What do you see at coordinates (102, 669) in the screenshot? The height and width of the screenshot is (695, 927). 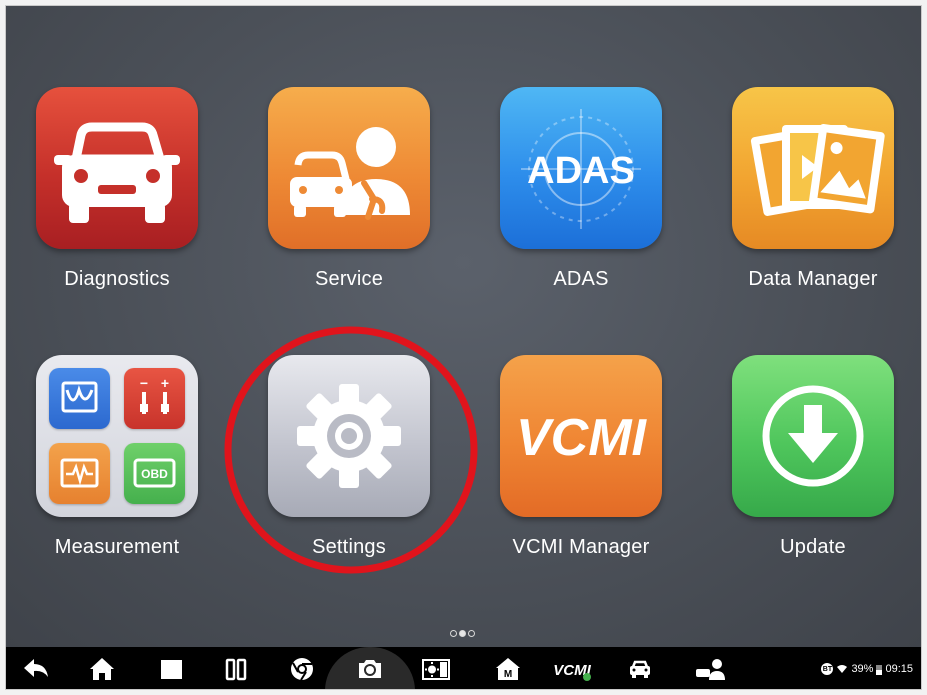 I see `home-icon` at bounding box center [102, 669].